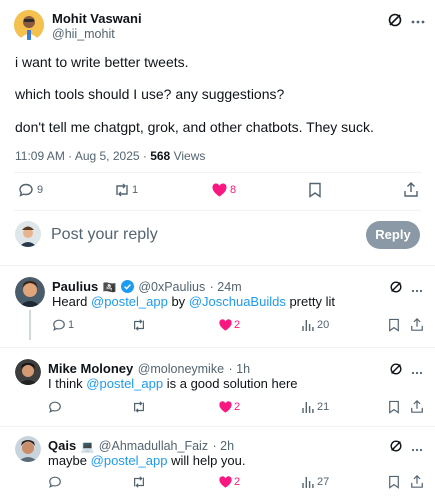 Image resolution: width=435 pixels, height=500 pixels. I want to click on author-avatar, so click(29, 25).